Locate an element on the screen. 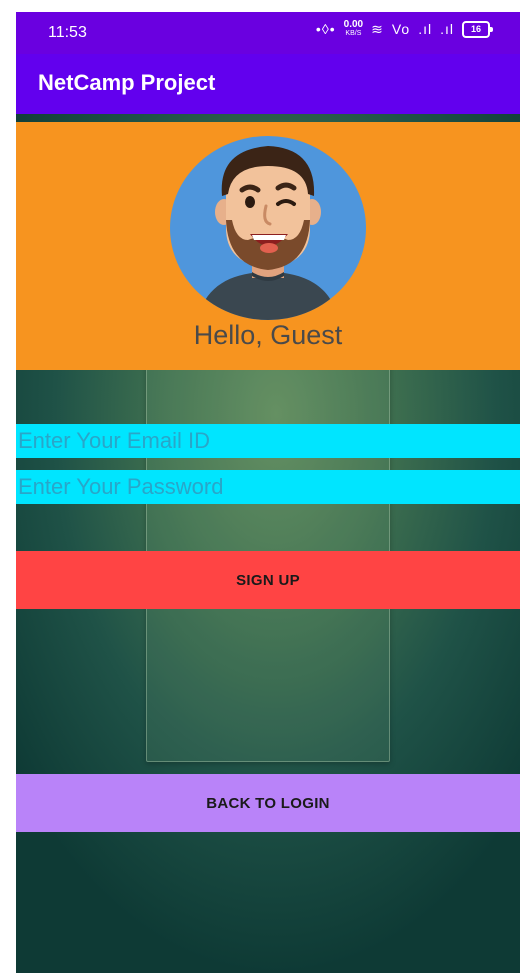  back-to-login-button: BACK TO LOGIN is located at coordinates (268, 803).